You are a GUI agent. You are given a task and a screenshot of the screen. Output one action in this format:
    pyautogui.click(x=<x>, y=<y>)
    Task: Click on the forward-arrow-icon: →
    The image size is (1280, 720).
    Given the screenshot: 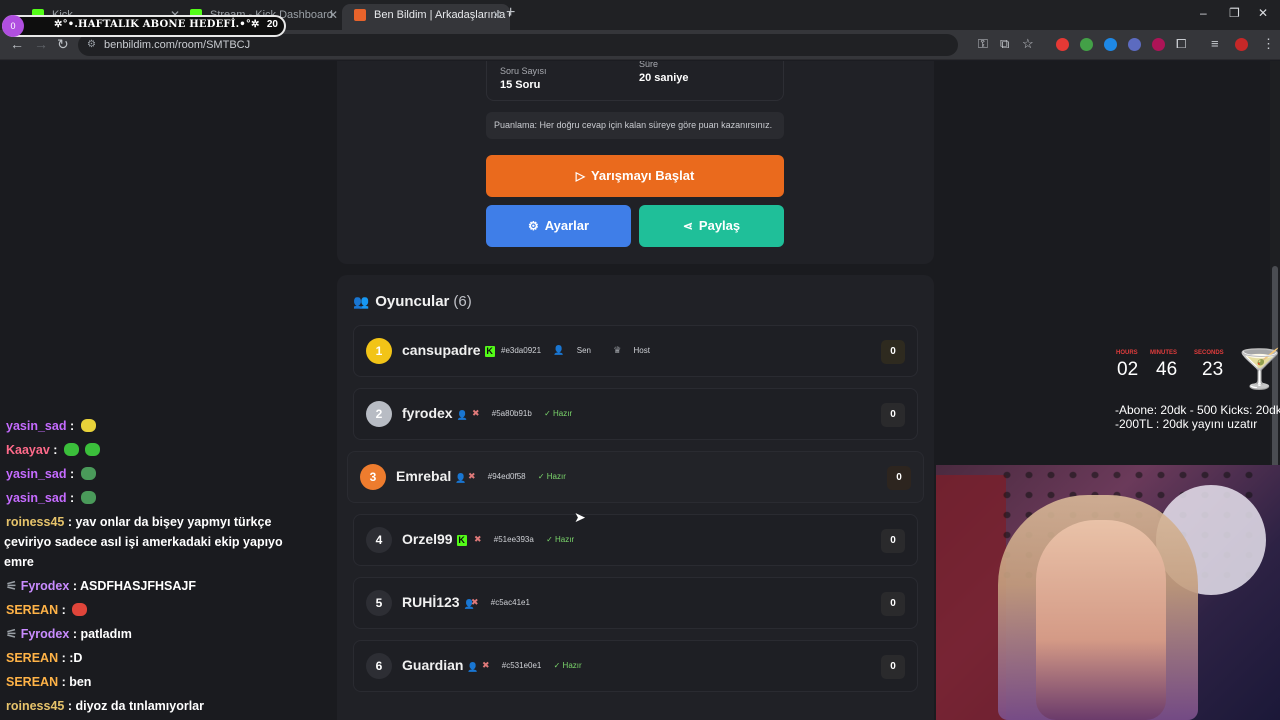 What is the action you would take?
    pyautogui.click(x=41, y=44)
    